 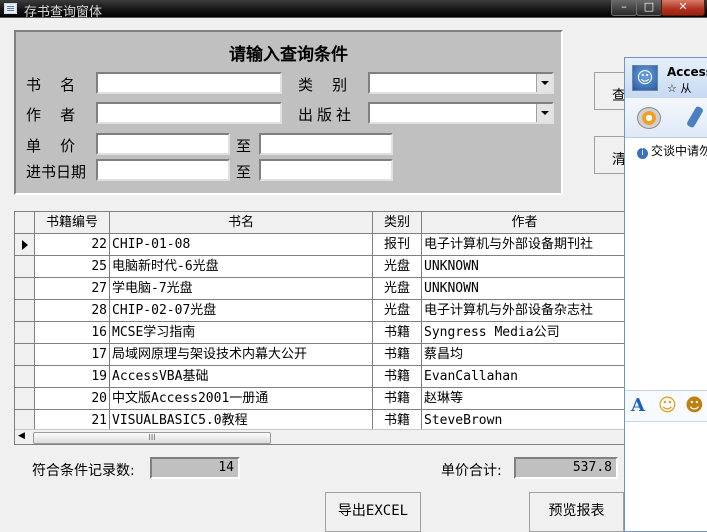 I want to click on record-count-label: 符合条件记录数:, so click(x=83, y=471).